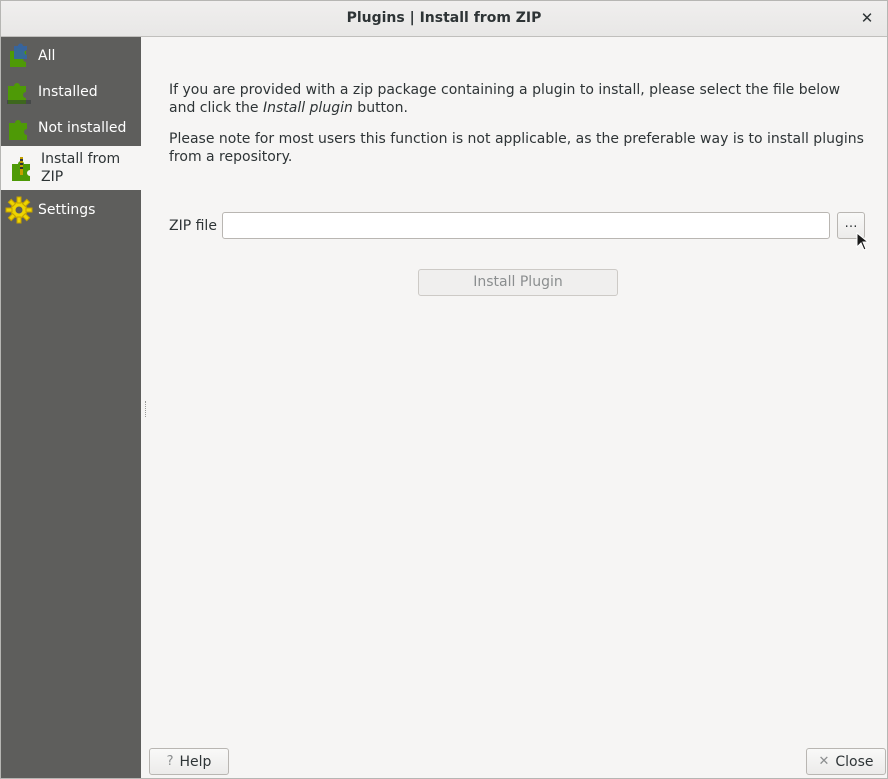  What do you see at coordinates (867, 18) in the screenshot?
I see `window-close-icon: ✕` at bounding box center [867, 18].